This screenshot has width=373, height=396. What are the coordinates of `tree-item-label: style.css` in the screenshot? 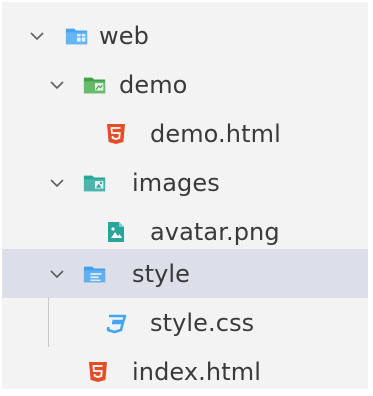 It's located at (202, 322).